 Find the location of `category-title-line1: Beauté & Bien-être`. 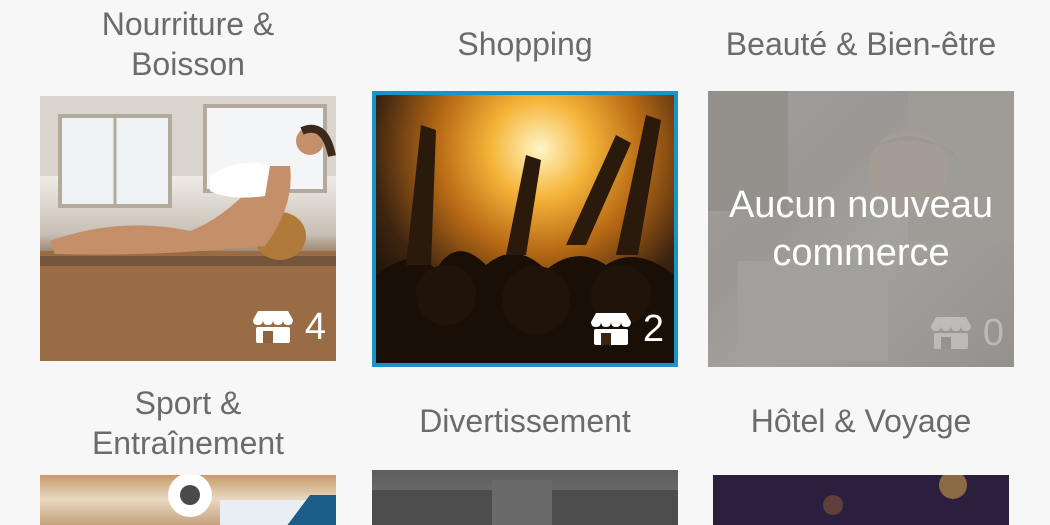

category-title-line1: Beauté & Bien-être is located at coordinates (861, 44).